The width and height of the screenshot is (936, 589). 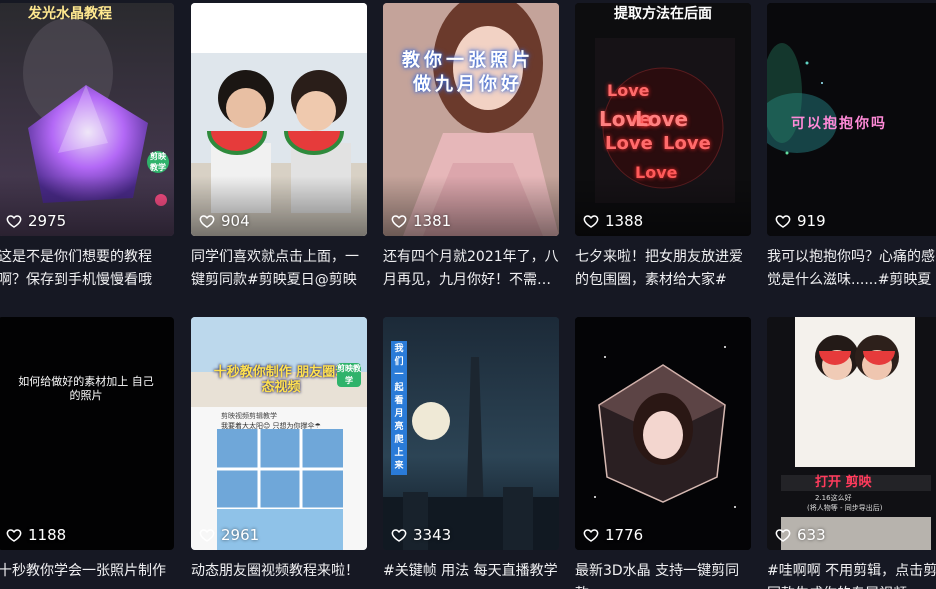 I want to click on video-overlay-title: 打开 剪映, so click(x=843, y=482).